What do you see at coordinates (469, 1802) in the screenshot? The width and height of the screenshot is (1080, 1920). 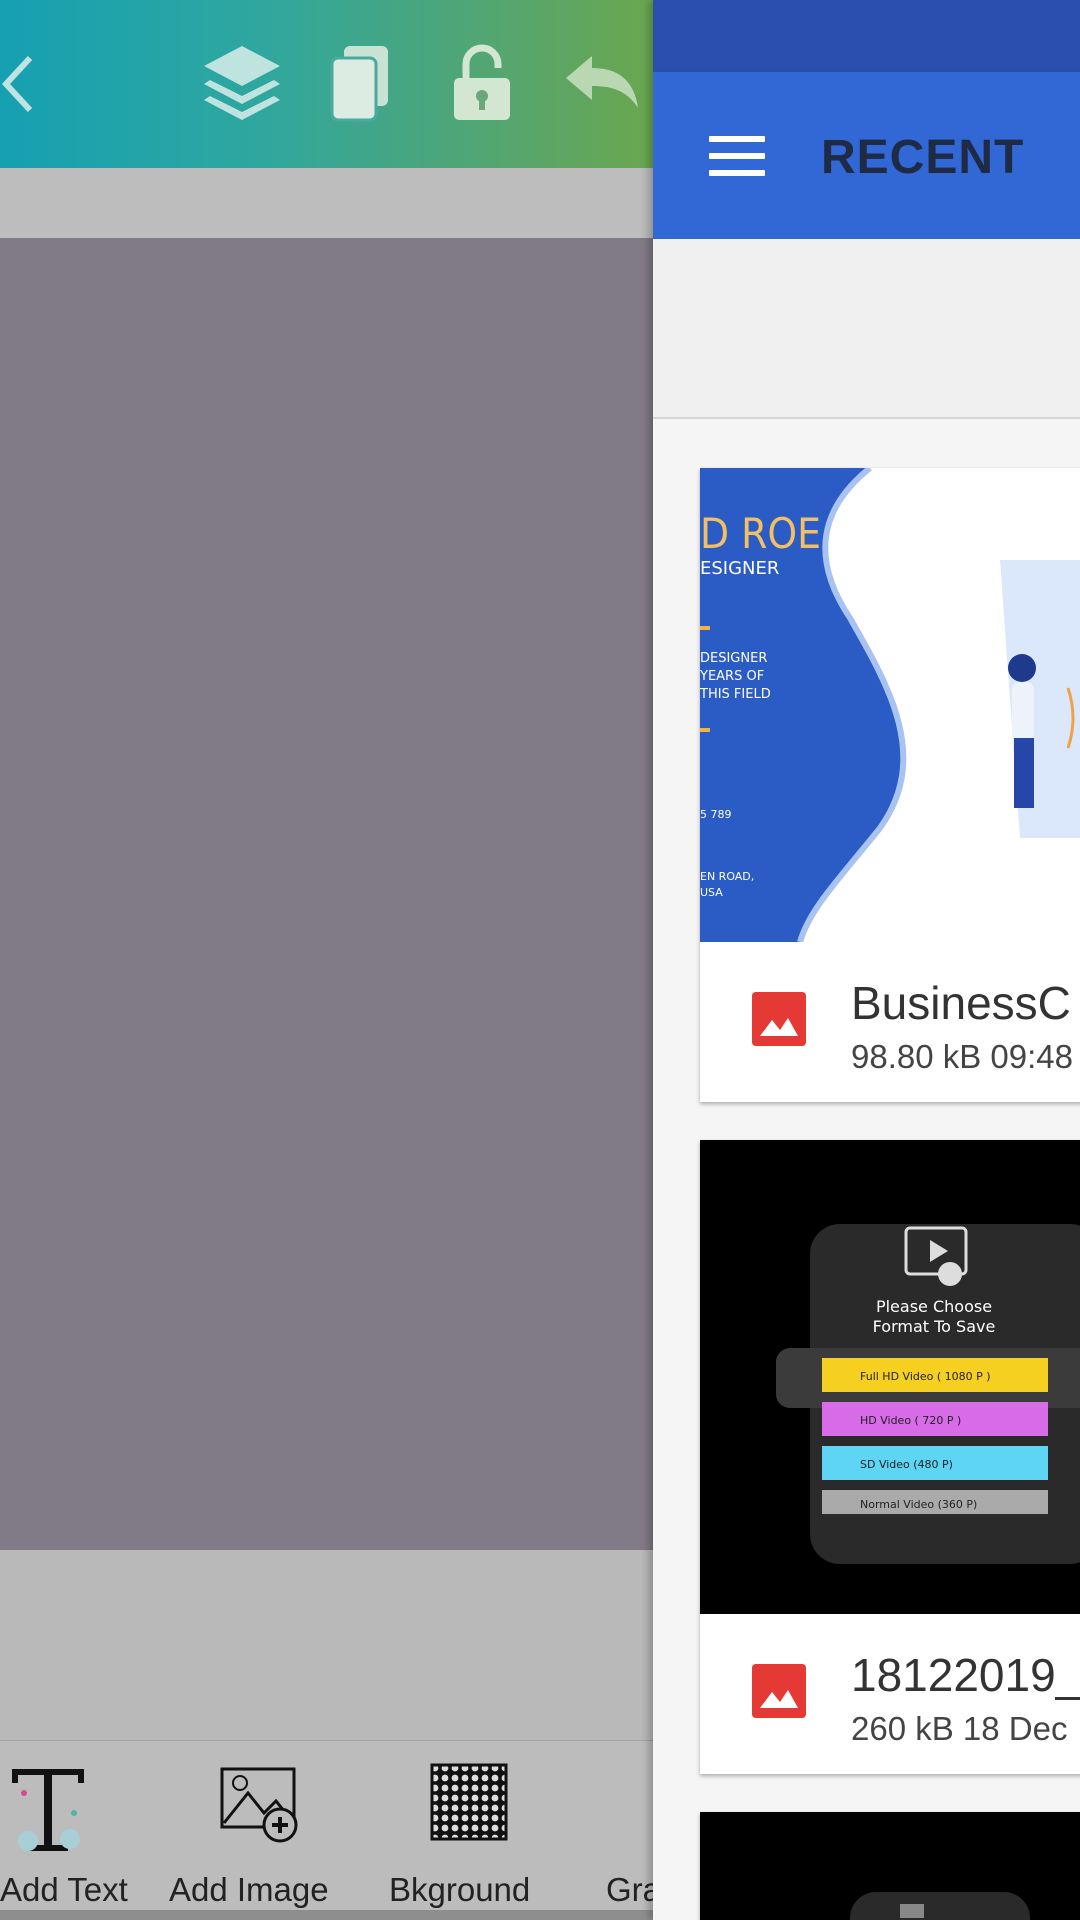 I see `background-texture-icon` at bounding box center [469, 1802].